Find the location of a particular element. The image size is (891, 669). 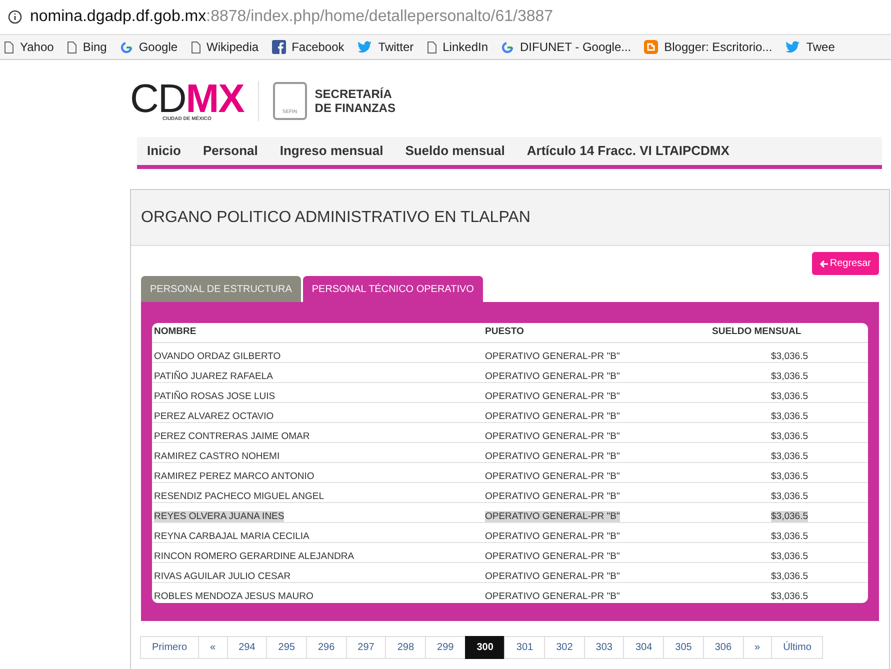

page-link: 298 is located at coordinates (405, 647).